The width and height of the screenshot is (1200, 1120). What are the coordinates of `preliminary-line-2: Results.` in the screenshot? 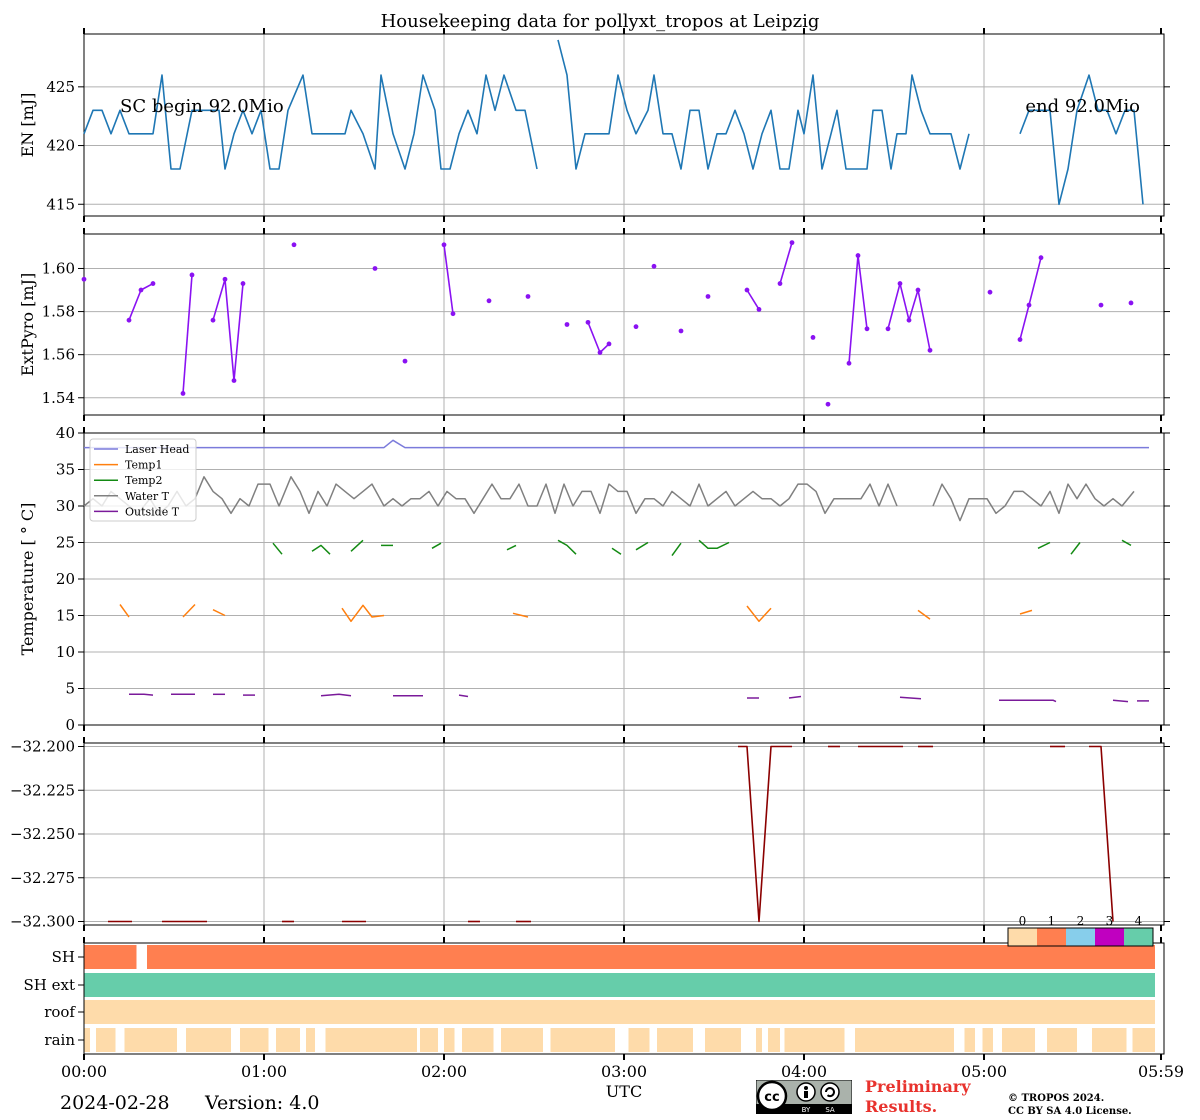 It's located at (901, 1106).